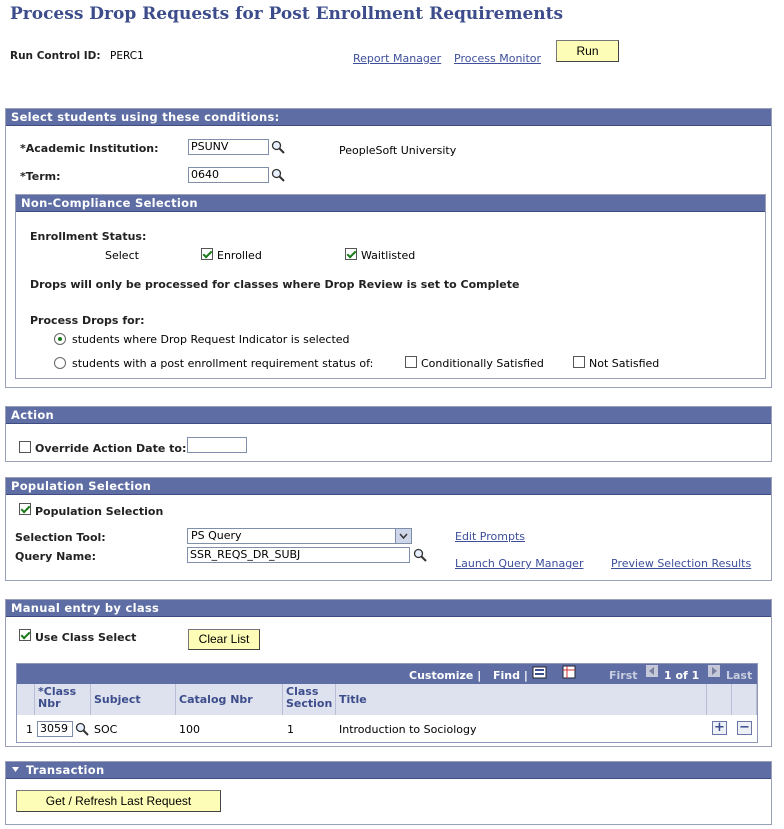 The image size is (784, 829). What do you see at coordinates (351, 254) in the screenshot?
I see `waitlisted-checkbox` at bounding box center [351, 254].